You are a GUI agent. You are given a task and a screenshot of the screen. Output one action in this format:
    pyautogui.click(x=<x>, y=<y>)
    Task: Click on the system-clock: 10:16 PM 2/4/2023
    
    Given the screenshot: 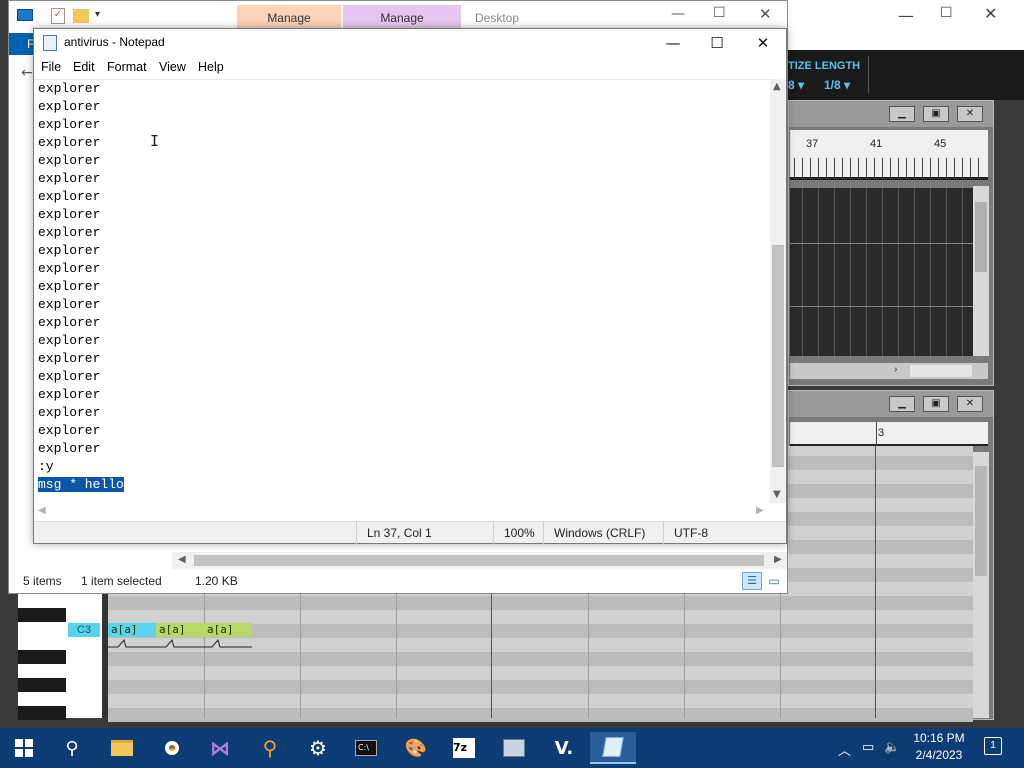 What is the action you would take?
    pyautogui.click(x=939, y=748)
    